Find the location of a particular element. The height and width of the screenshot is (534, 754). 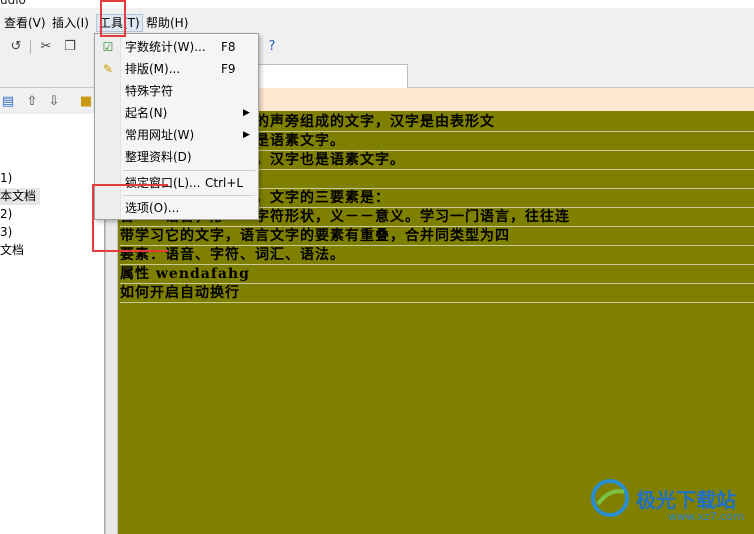

menu-item-naming: 起名(N) ▶ is located at coordinates (176, 113).